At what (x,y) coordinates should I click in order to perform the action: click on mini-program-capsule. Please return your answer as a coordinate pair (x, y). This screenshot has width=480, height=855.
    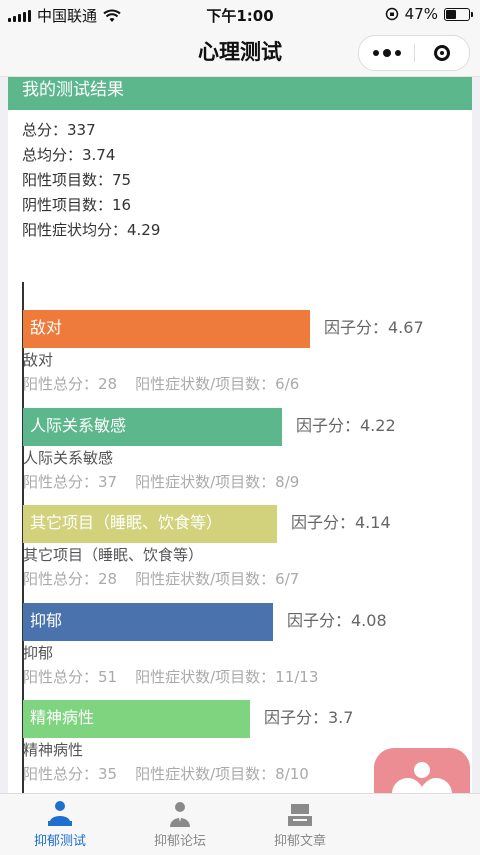
    Looking at the image, I should click on (414, 53).